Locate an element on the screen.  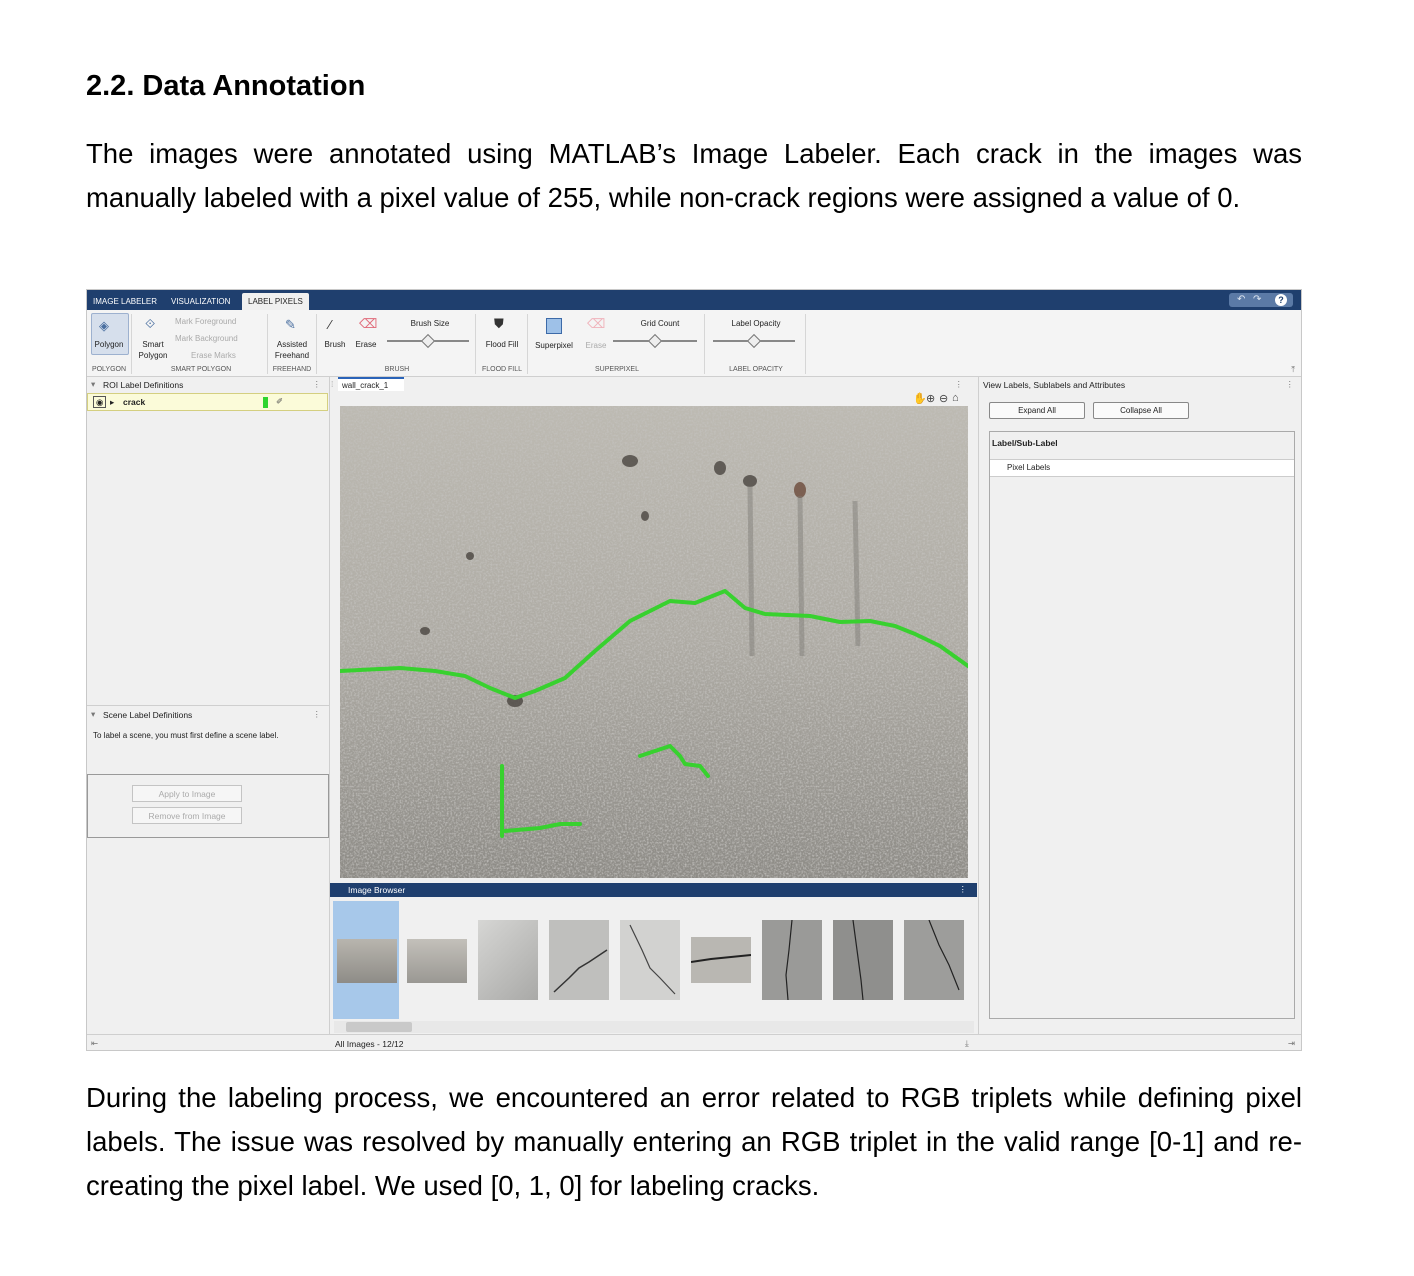
erase-marks-button: Erase Marks is located at coordinates (228, 356).